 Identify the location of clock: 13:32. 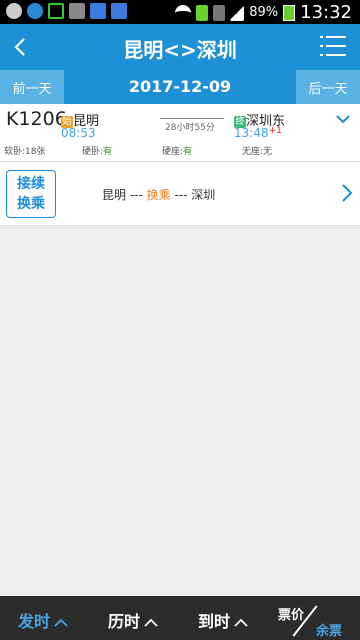
(326, 12).